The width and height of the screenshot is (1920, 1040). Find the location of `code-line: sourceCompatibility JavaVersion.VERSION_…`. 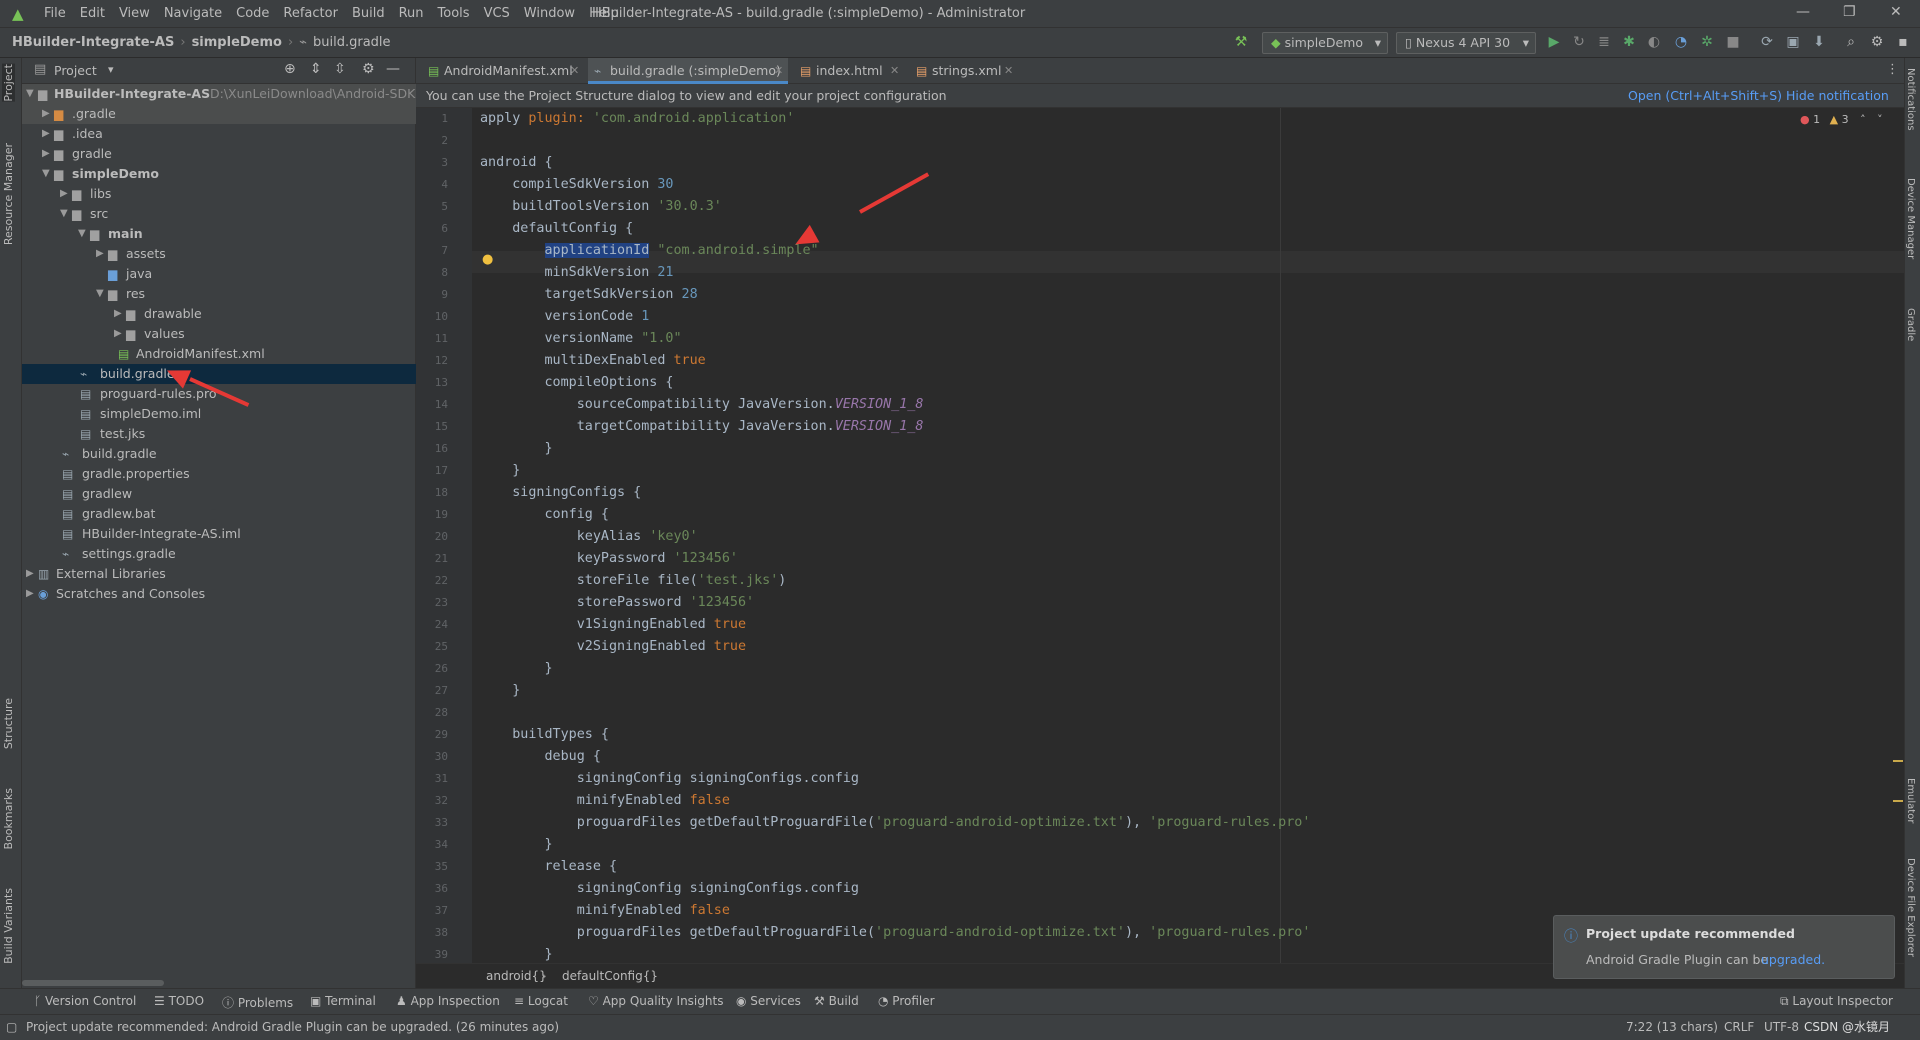

code-line: sourceCompatibility JavaVersion.VERSION_… is located at coordinates (702, 405).